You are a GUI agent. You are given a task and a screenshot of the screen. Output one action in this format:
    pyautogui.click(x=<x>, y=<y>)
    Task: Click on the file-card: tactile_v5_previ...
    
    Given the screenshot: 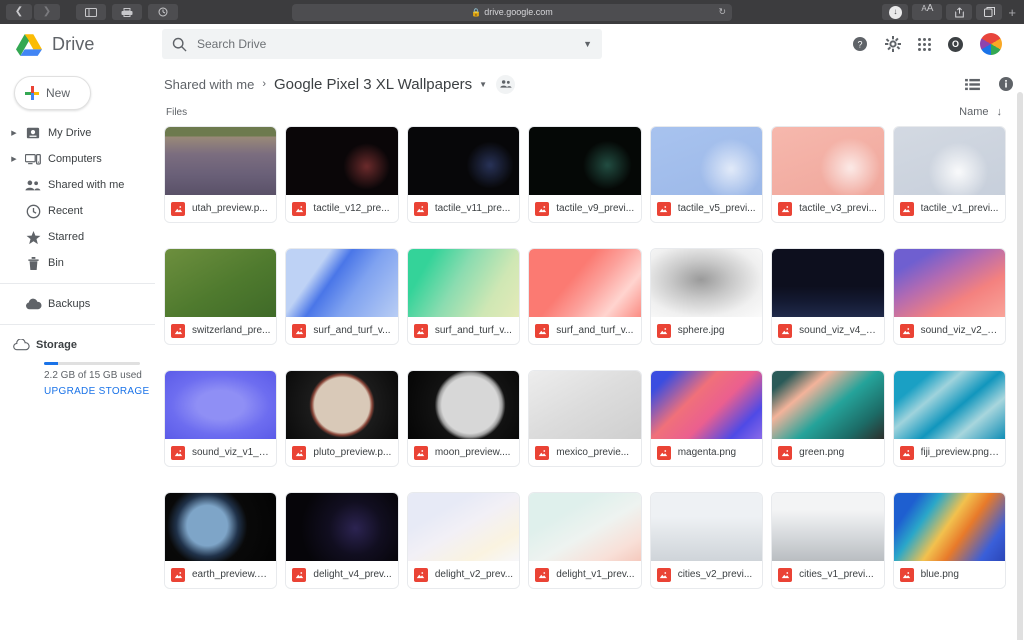 What is the action you would take?
    pyautogui.click(x=706, y=174)
    